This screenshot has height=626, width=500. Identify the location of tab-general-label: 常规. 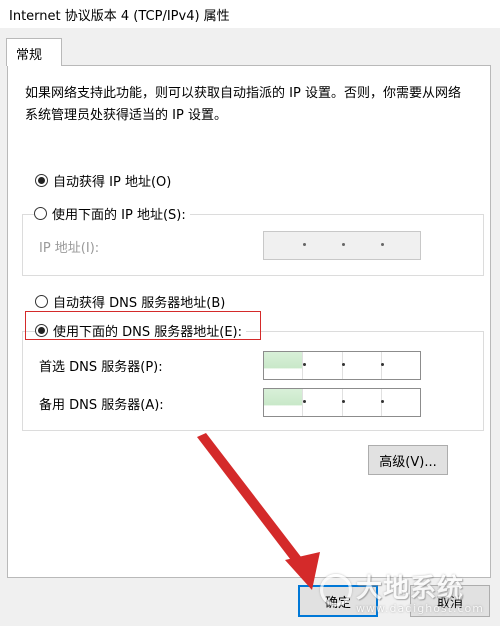
(29, 55).